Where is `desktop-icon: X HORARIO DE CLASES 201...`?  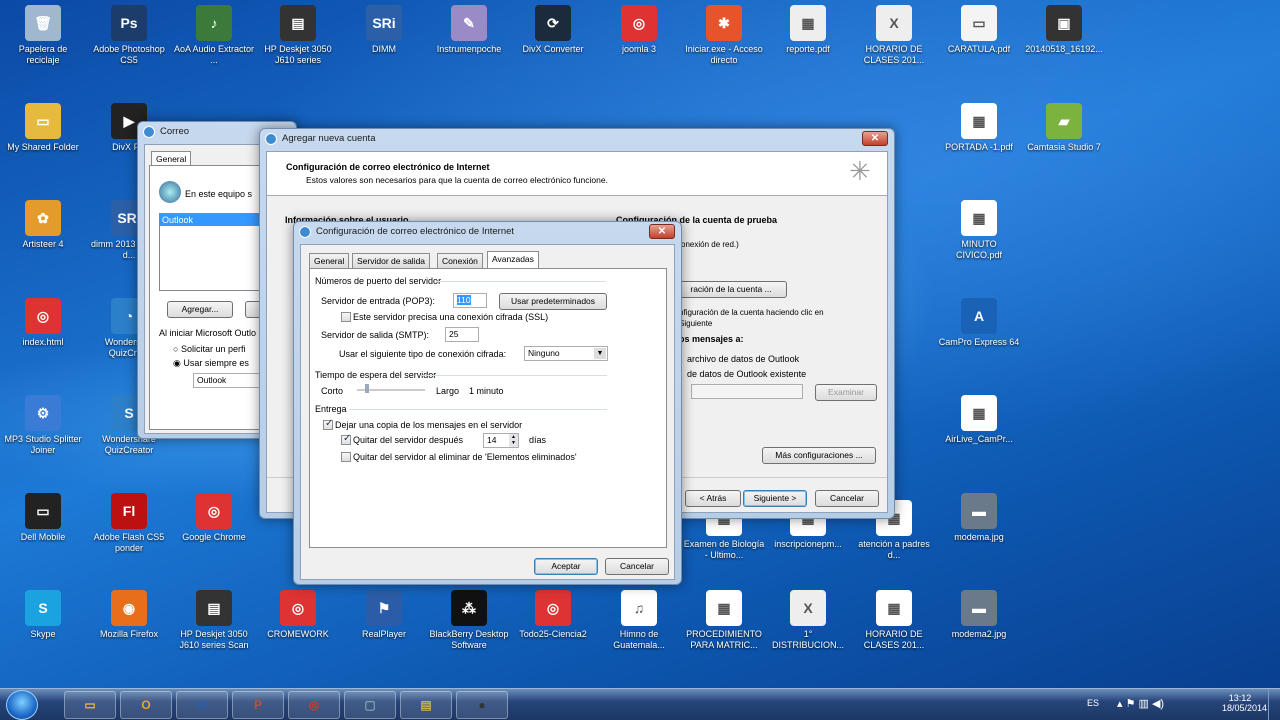 desktop-icon: X HORARIO DE CLASES 201... is located at coordinates (894, 35).